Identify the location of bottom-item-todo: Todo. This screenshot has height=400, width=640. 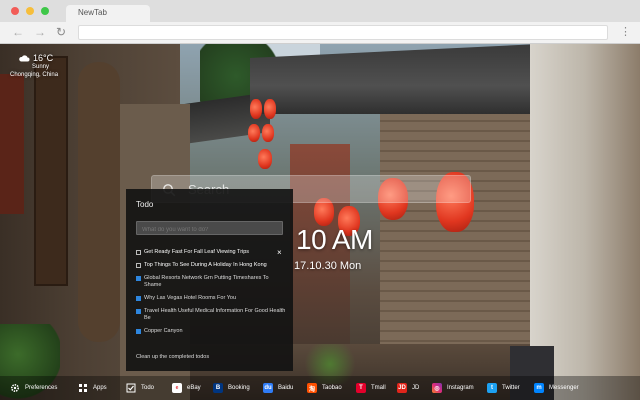
(140, 388).